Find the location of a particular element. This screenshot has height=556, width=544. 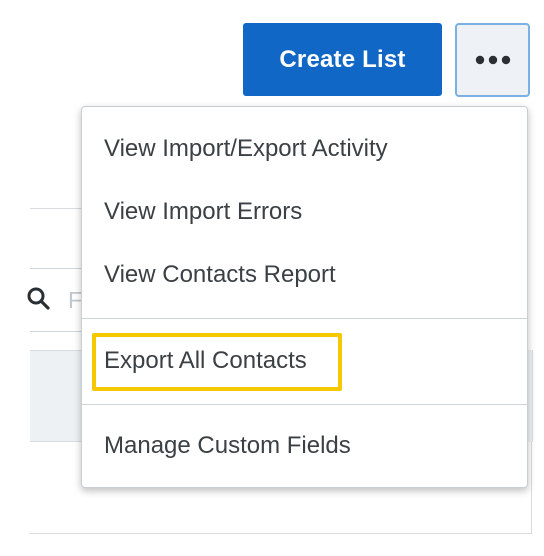

create-list-label: Create List is located at coordinates (342, 59).